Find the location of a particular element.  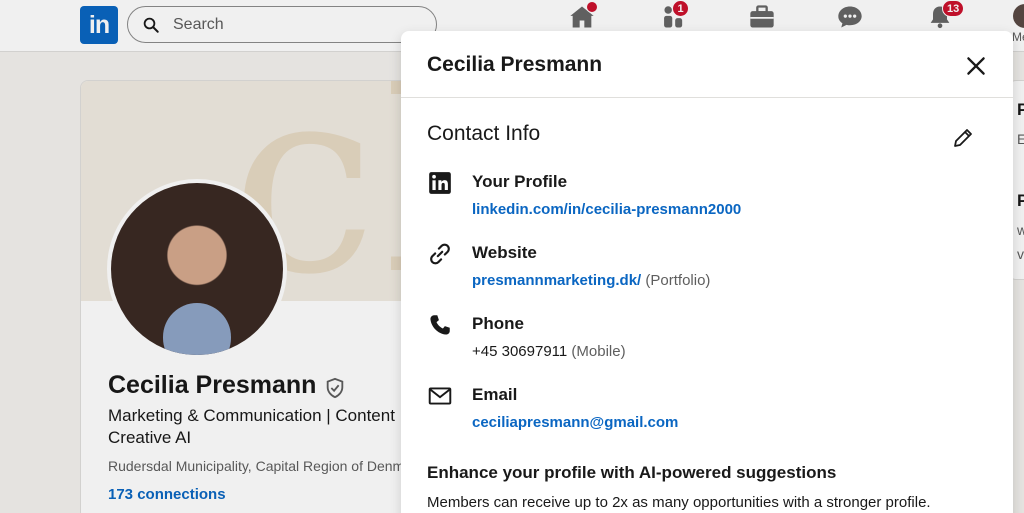

email-icon is located at coordinates (440, 396).